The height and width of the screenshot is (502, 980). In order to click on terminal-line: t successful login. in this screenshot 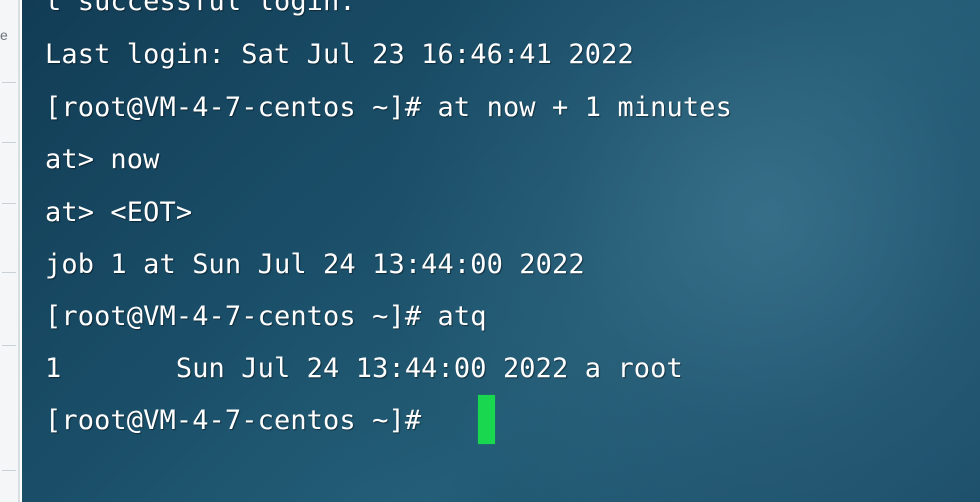, I will do `click(200, 8)`.